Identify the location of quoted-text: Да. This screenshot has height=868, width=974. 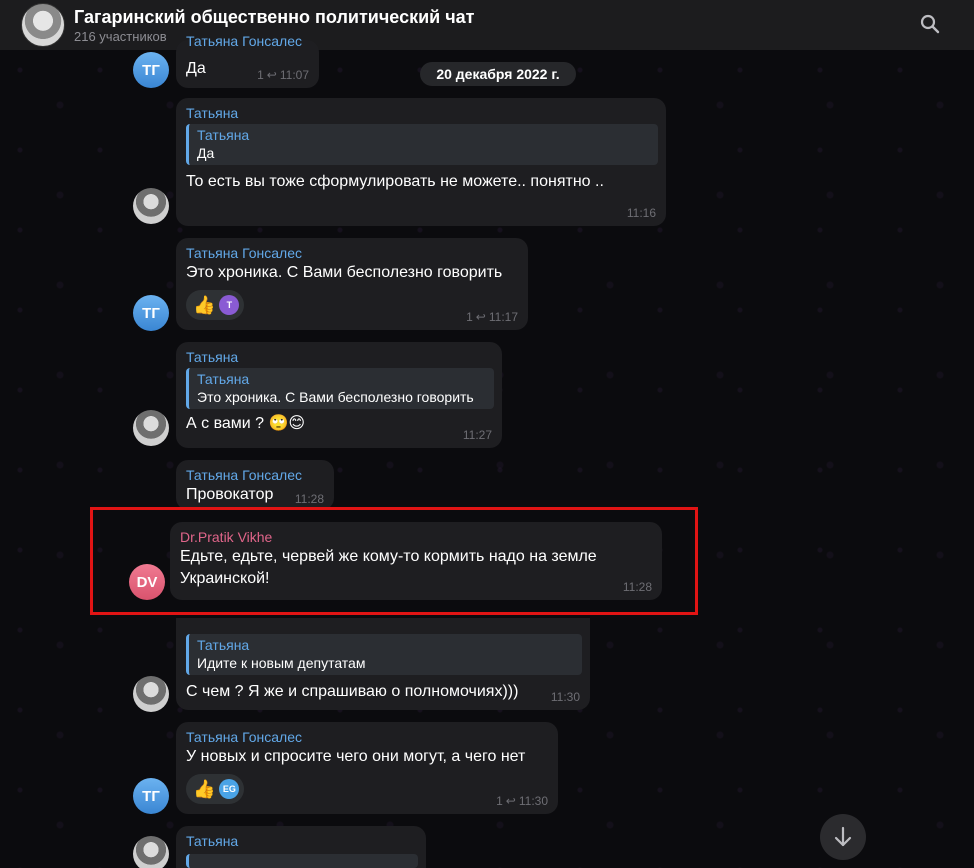
(206, 153).